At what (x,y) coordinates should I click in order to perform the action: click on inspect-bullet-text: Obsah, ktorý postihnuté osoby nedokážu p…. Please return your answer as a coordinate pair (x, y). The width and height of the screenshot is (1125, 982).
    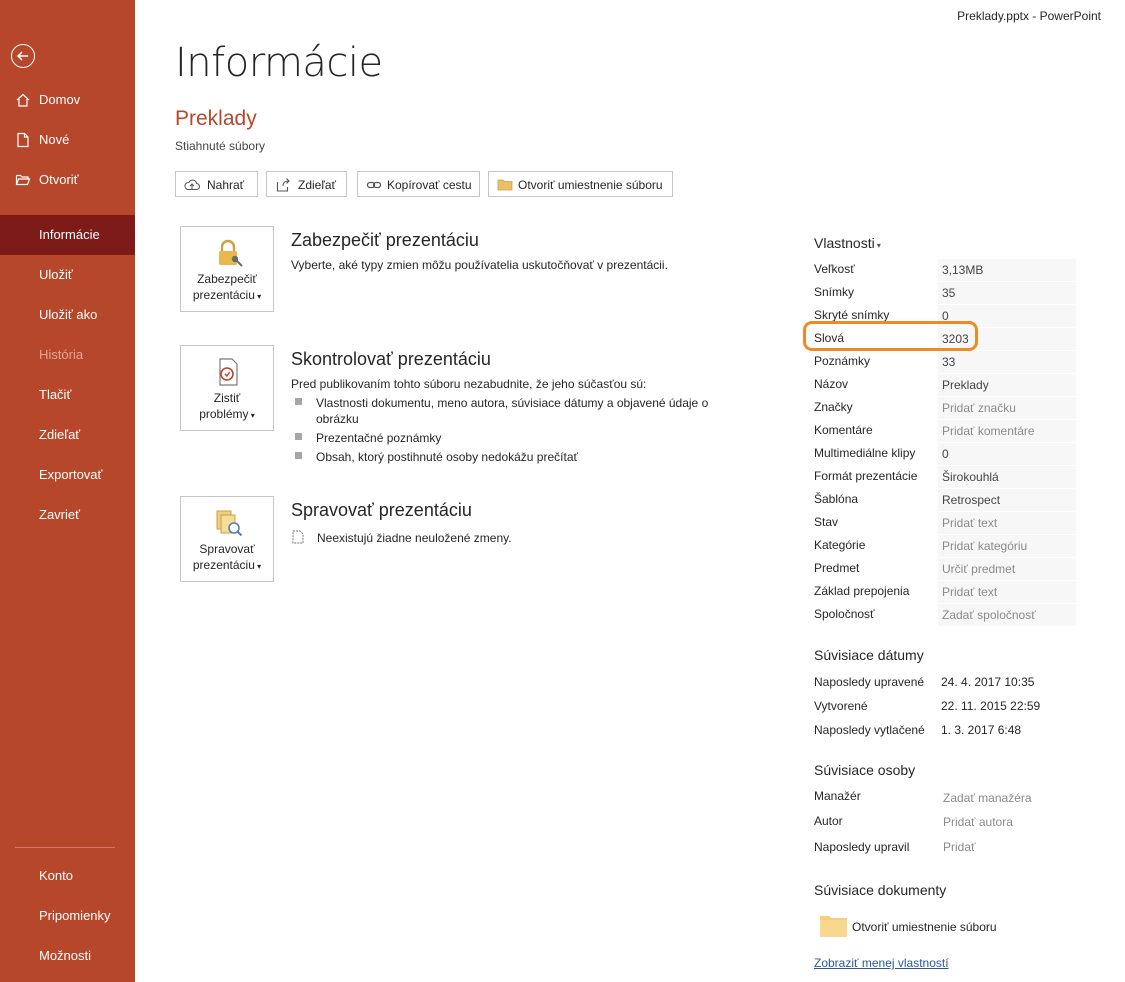
    Looking at the image, I should click on (447, 457).